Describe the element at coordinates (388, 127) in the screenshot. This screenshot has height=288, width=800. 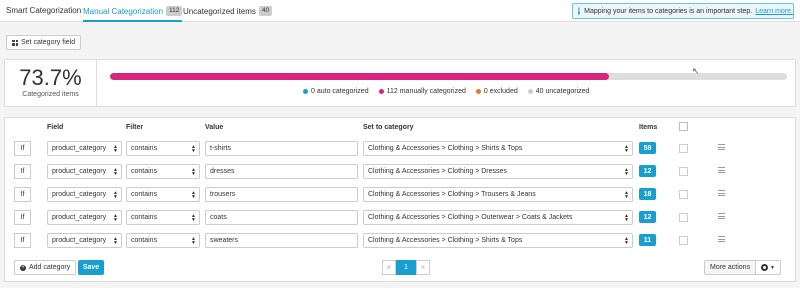
I see `column-header-set-to-category: Set to category` at that location.